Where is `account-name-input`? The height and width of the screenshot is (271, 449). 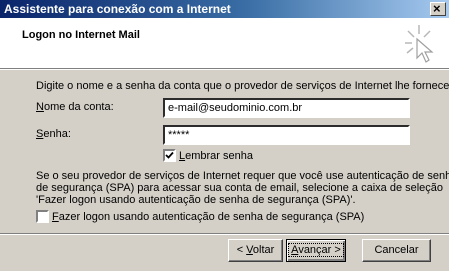 account-name-input is located at coordinates (286, 108).